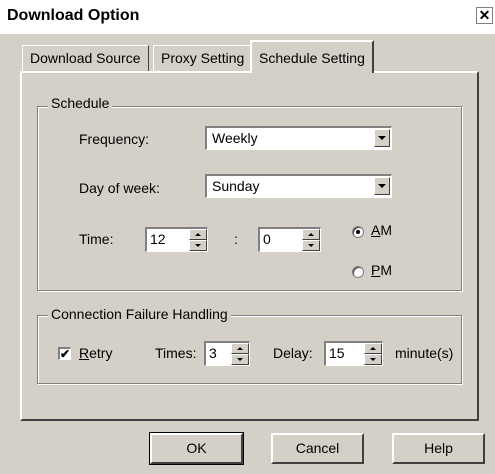 The width and height of the screenshot is (495, 474). Describe the element at coordinates (84, 353) in the screenshot. I see `retry-accesskey: R` at that location.